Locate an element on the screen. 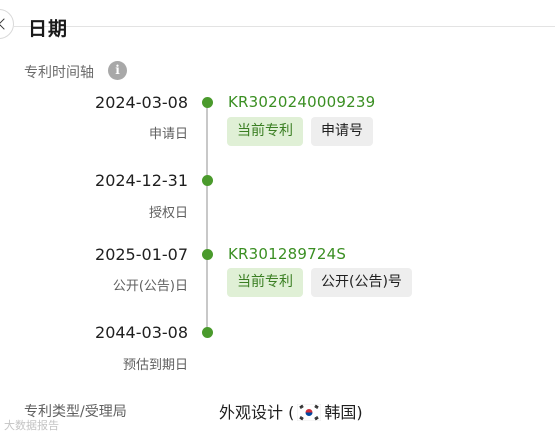  event-kind: 授权日 is located at coordinates (168, 213).